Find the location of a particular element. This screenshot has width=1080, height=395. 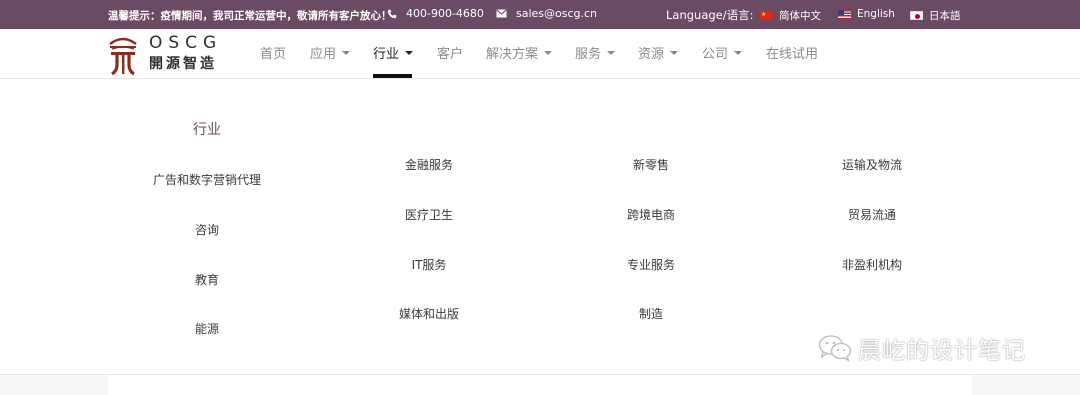

wechat-icon is located at coordinates (835, 348).